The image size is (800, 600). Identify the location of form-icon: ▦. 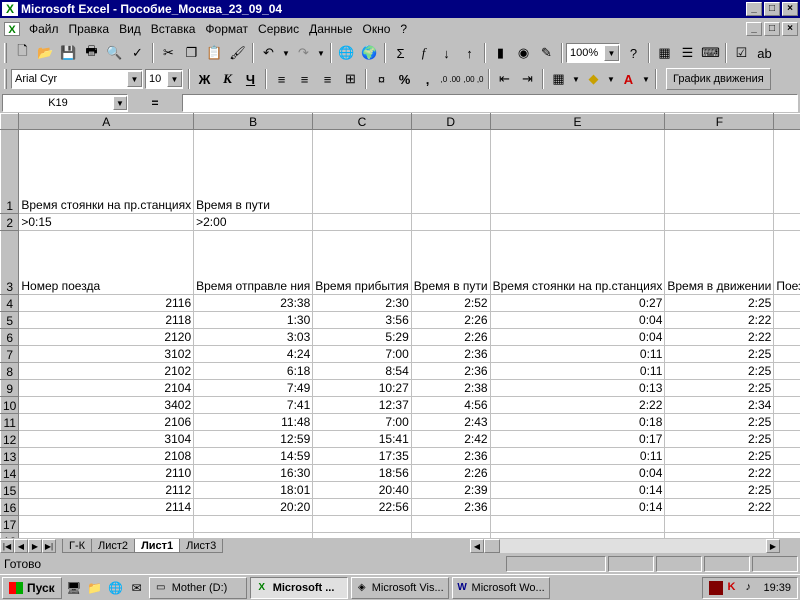
(664, 53).